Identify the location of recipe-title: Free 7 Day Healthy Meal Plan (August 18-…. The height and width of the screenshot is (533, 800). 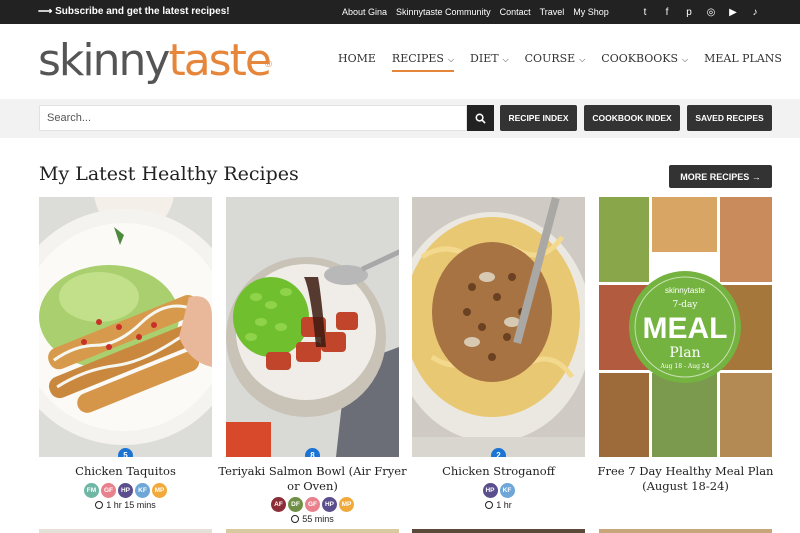
(685, 479).